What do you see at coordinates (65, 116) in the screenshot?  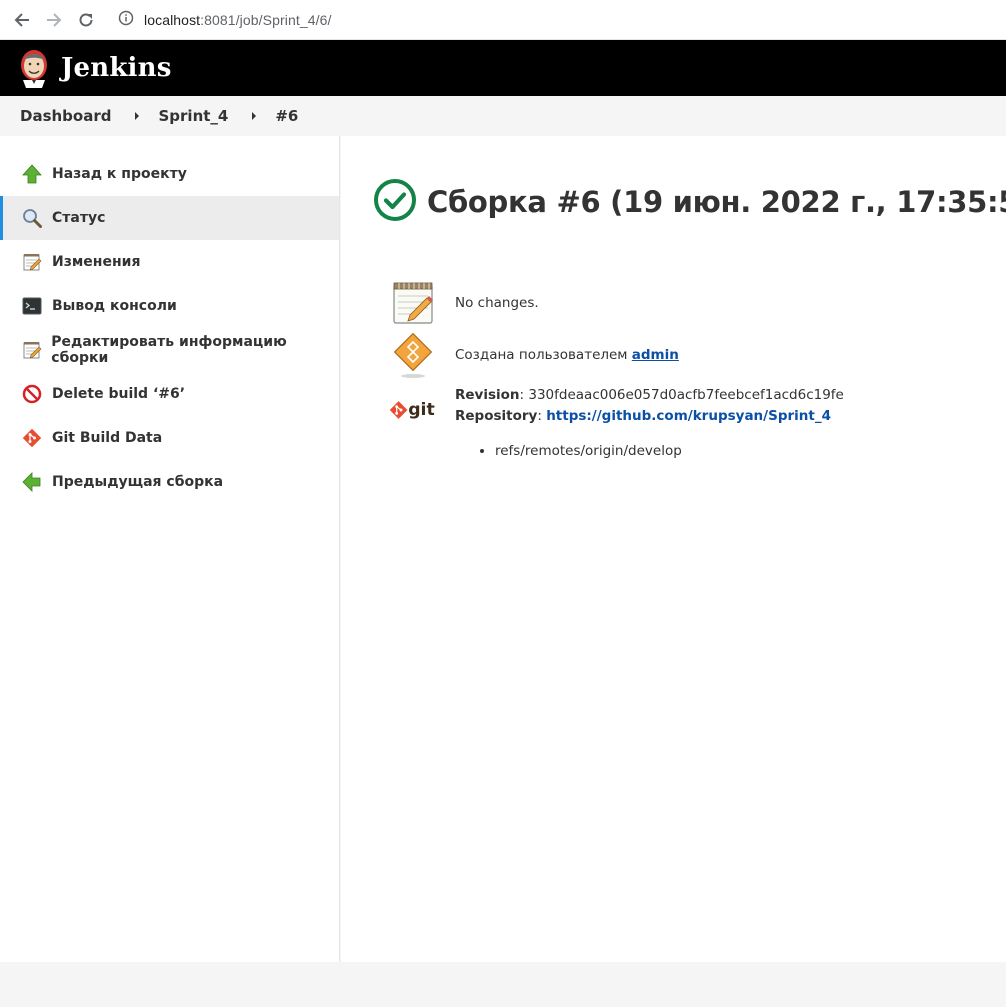 I see `breadcrumb-dashboard: Dashboard` at bounding box center [65, 116].